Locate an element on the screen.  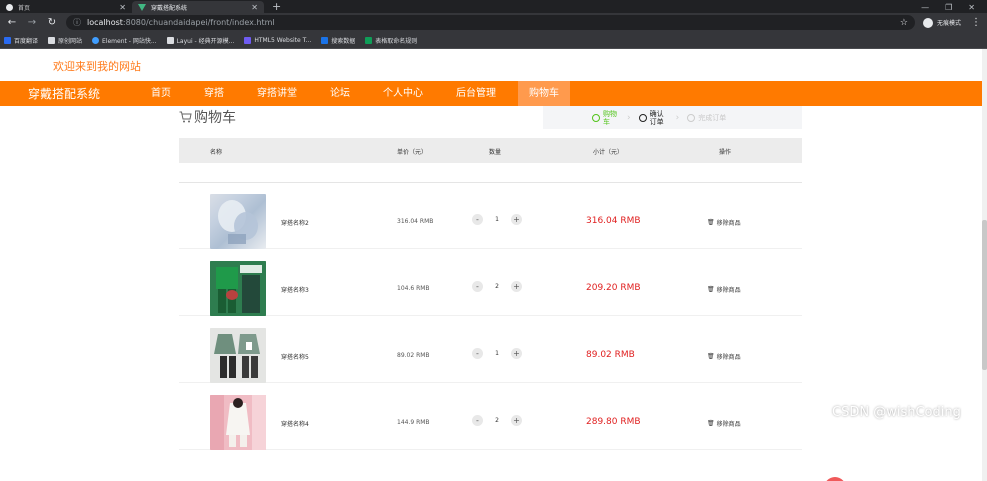
subtotal: 89.02 RMB is located at coordinates (610, 355).